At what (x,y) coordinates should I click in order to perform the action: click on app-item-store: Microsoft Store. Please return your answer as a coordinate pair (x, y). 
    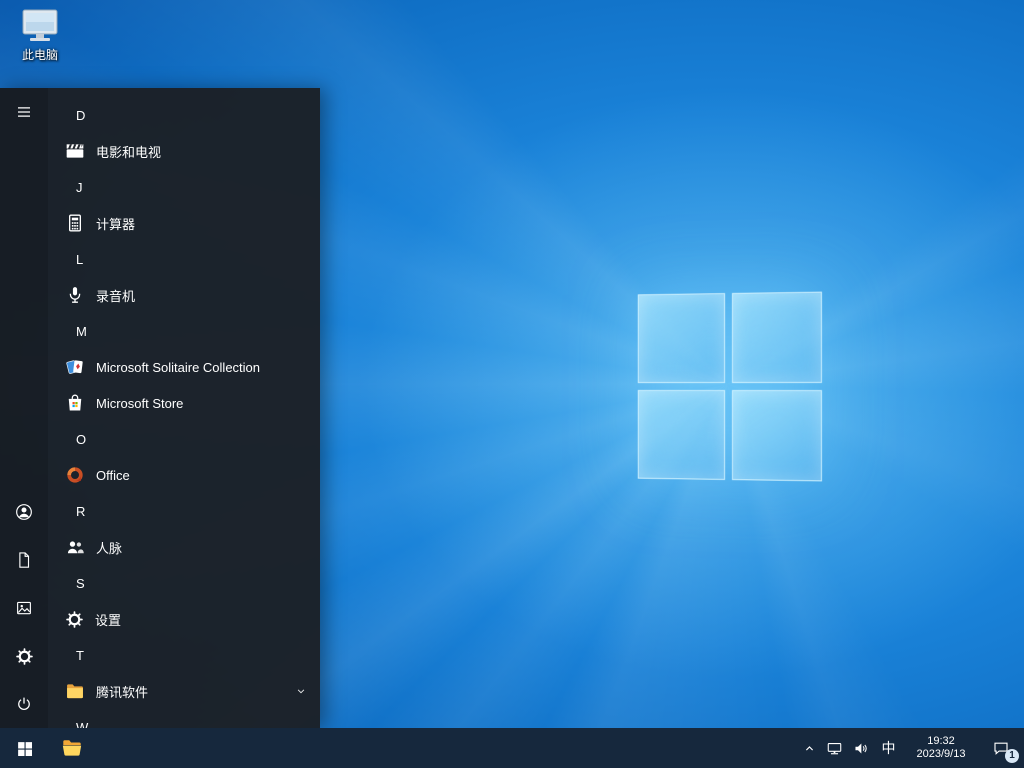
    Looking at the image, I should click on (184, 403).